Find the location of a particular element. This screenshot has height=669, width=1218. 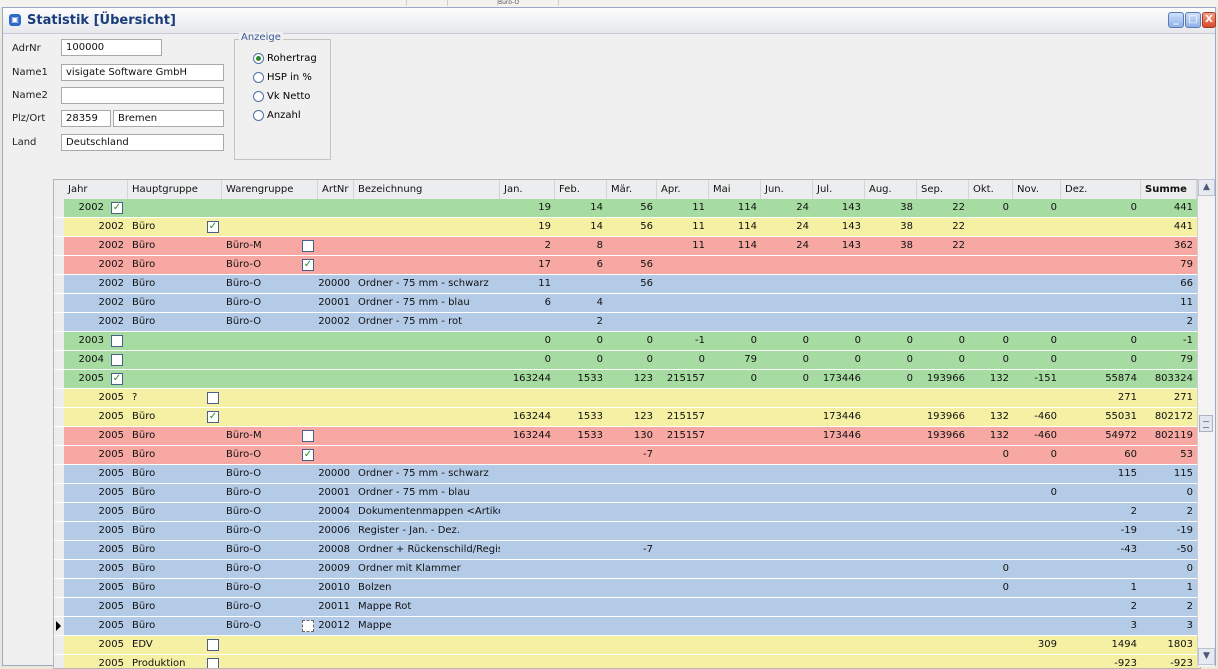

table-row: 2005 Büro Büro-O ✓ -7 0 0 60 53 is located at coordinates (627, 455).